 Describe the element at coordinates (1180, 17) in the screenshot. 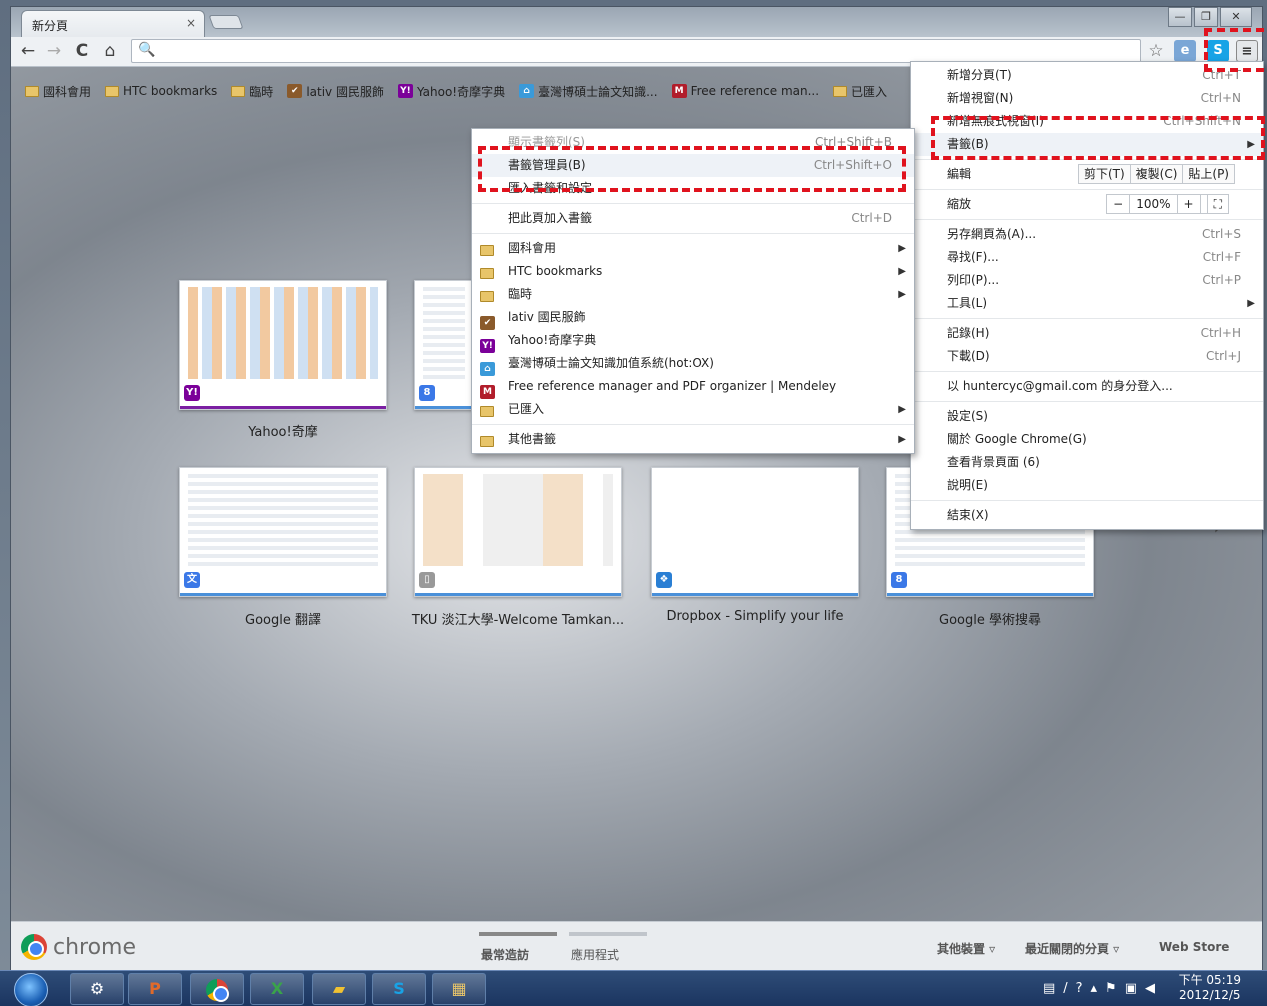

I see `minimize-button: —` at that location.